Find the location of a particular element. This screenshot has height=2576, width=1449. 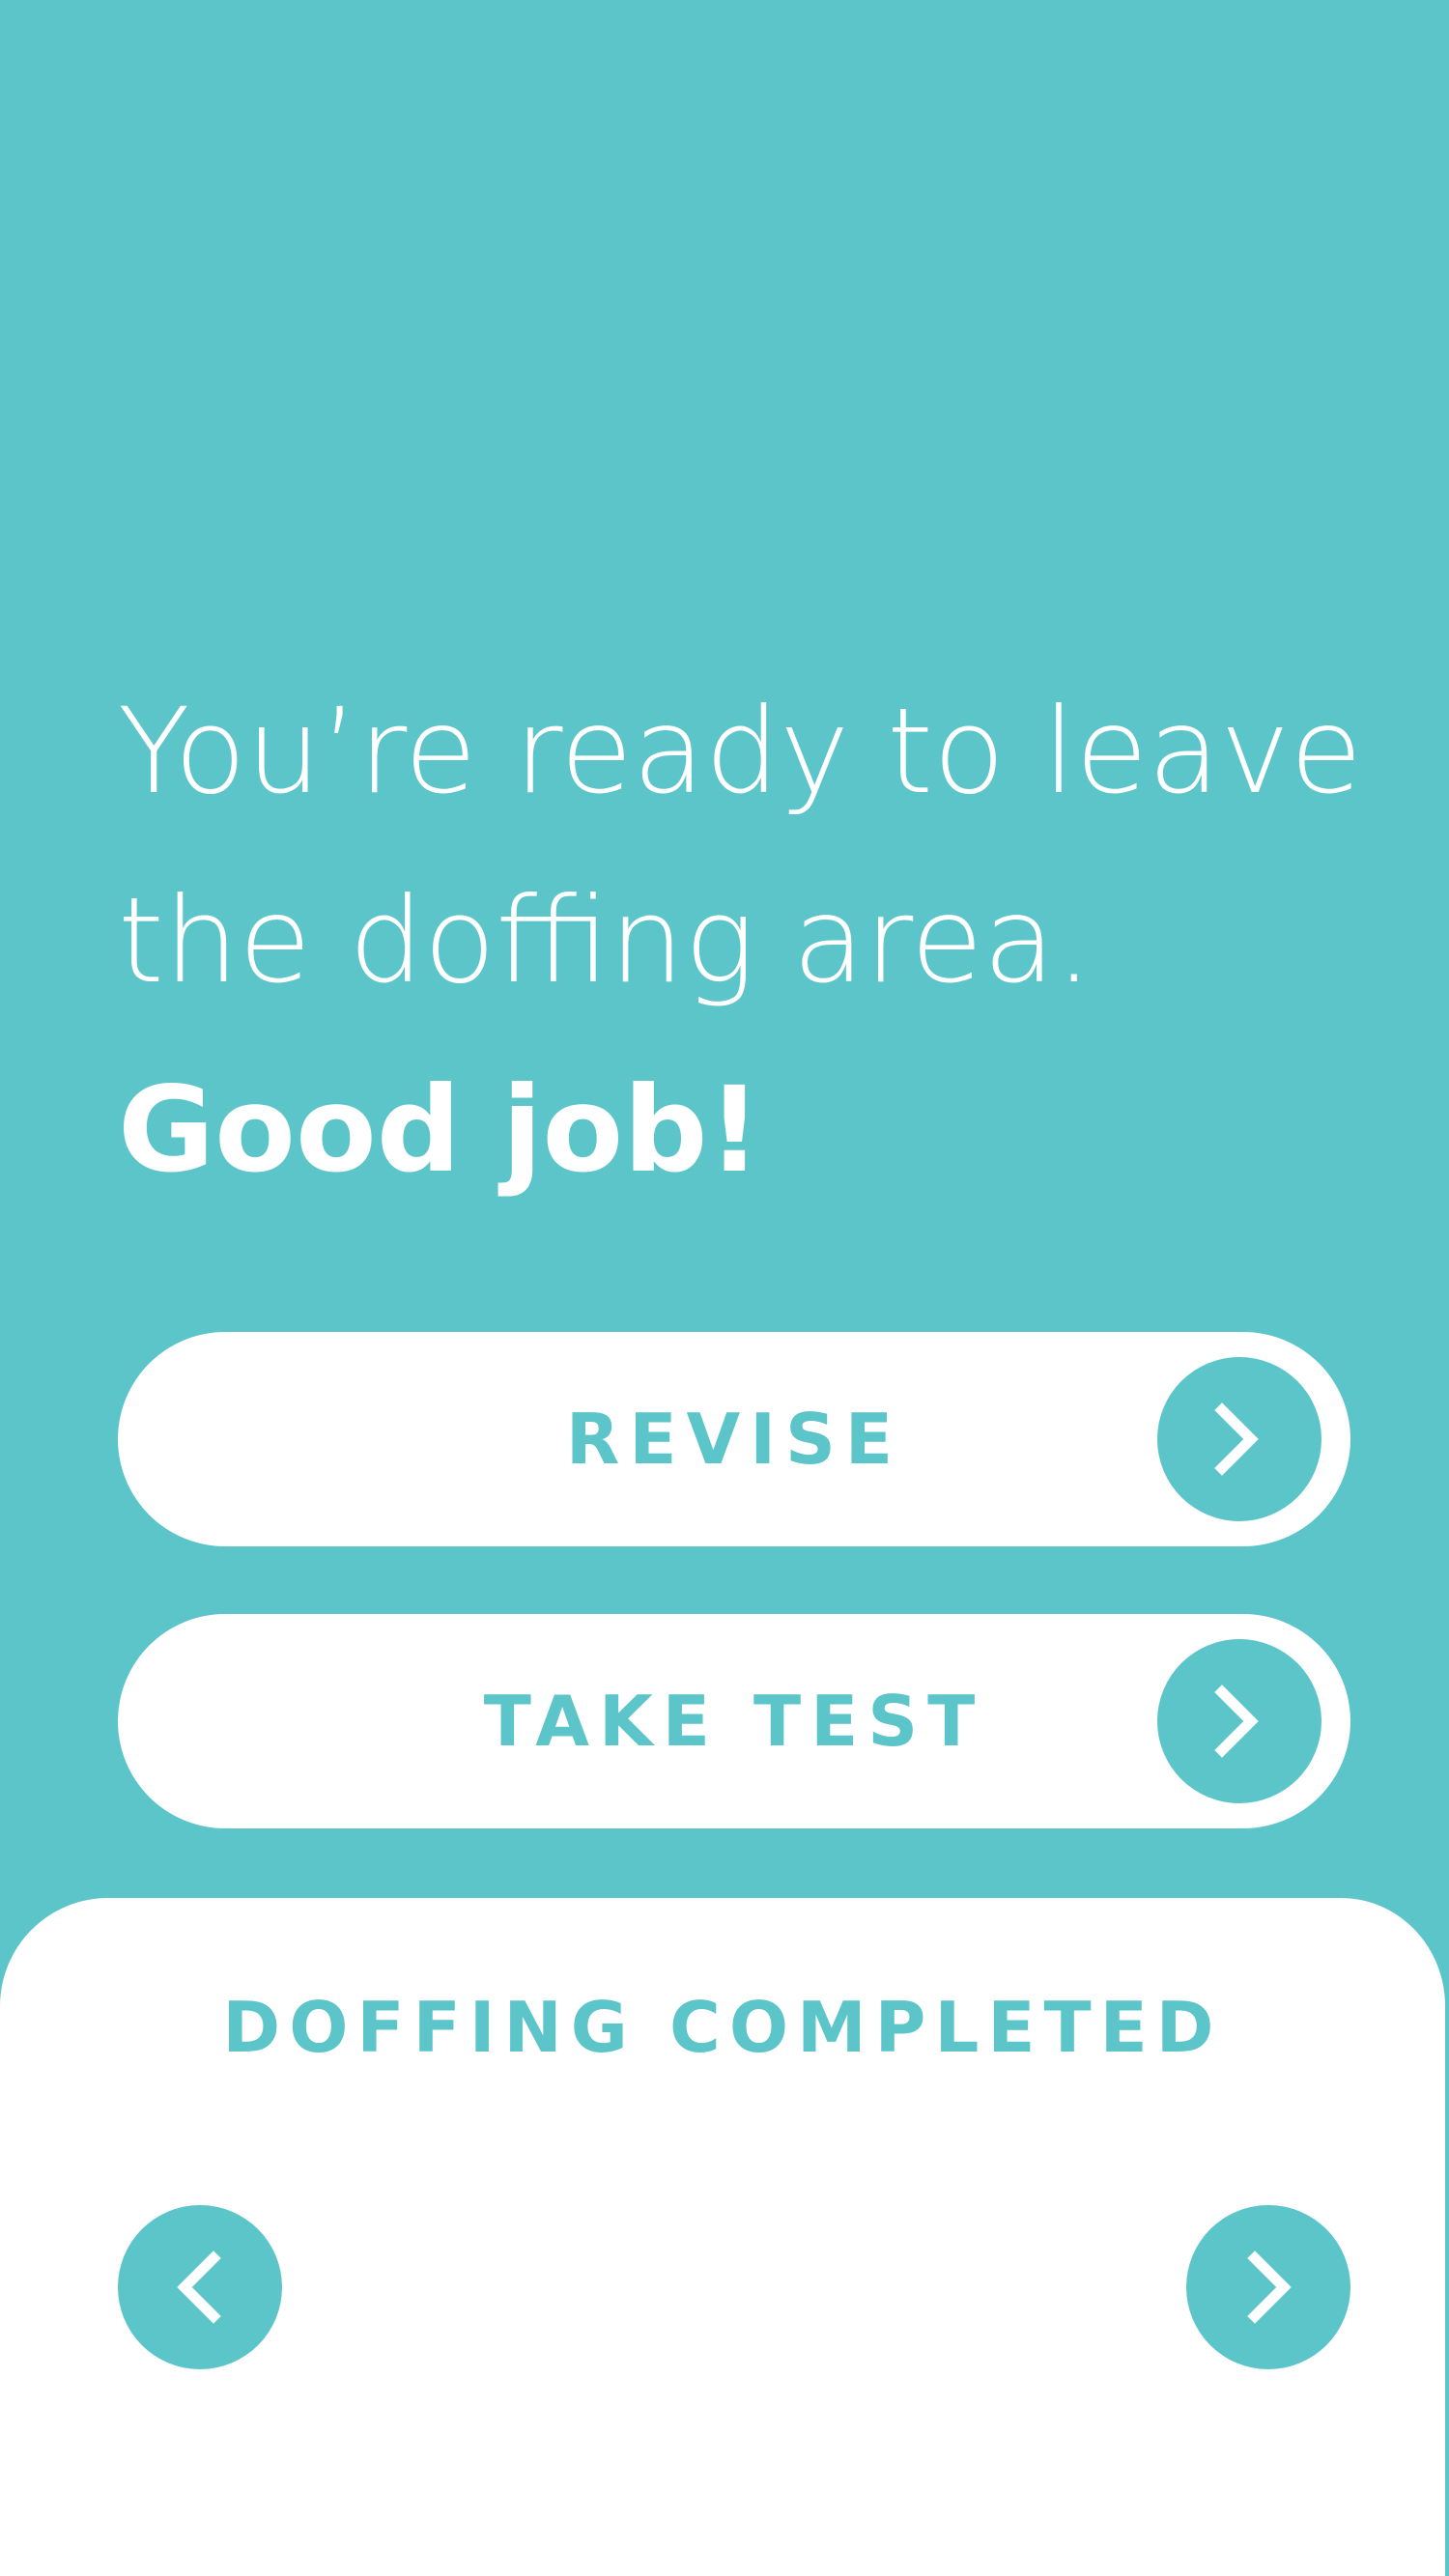

message-emphasis: Good job! is located at coordinates (440, 1130).